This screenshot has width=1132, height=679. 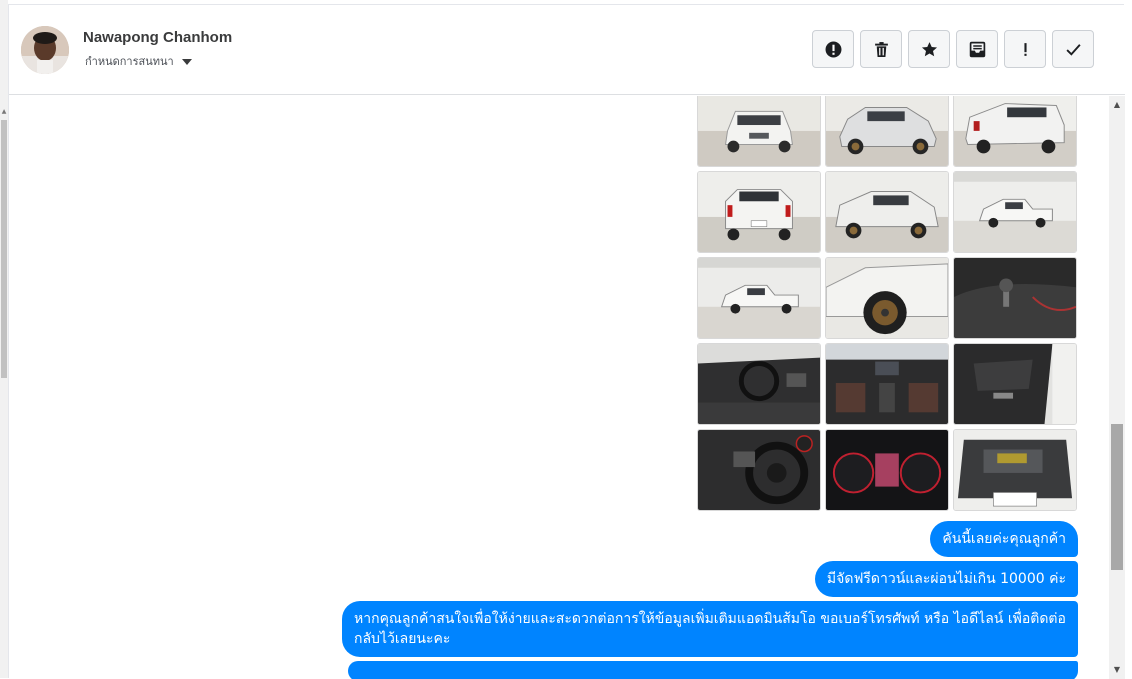 I want to click on mark-unread-icon, so click(x=977, y=49).